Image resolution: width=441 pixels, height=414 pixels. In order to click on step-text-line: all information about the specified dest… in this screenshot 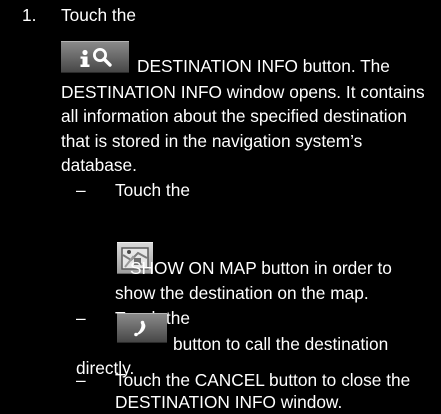, I will do `click(234, 116)`.